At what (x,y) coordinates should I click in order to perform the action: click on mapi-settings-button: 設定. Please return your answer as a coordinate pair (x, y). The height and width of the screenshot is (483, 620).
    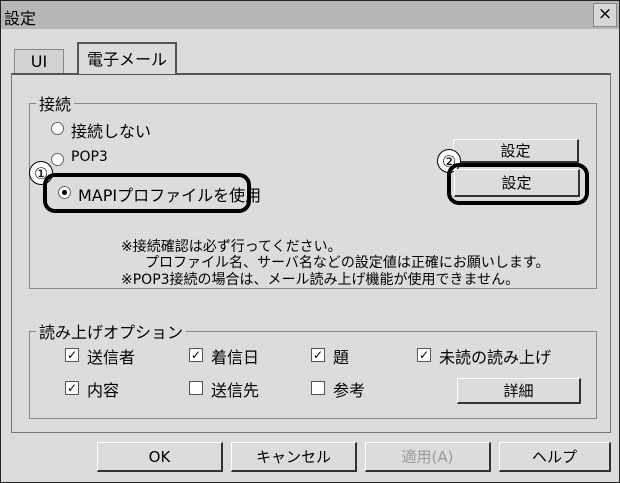
    Looking at the image, I should click on (517, 183).